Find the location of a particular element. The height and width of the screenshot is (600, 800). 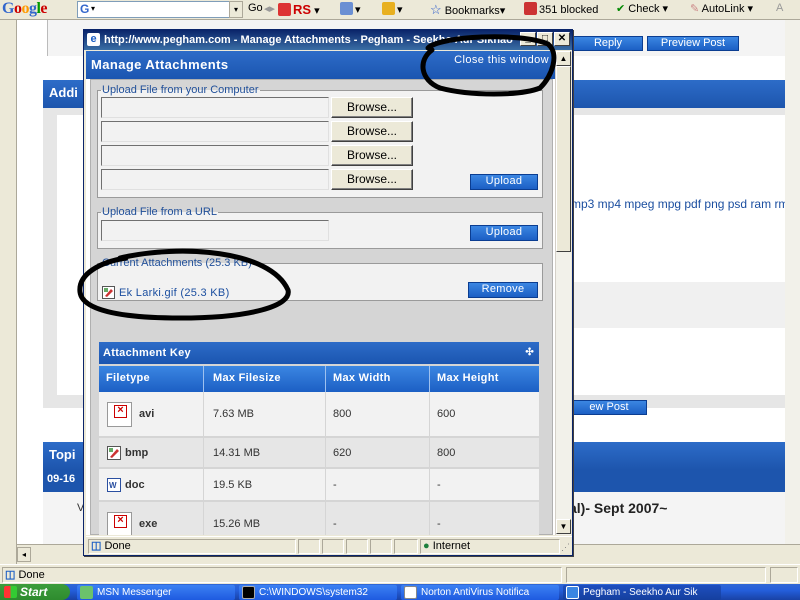

remove-attachment-button: Remove is located at coordinates (503, 290).